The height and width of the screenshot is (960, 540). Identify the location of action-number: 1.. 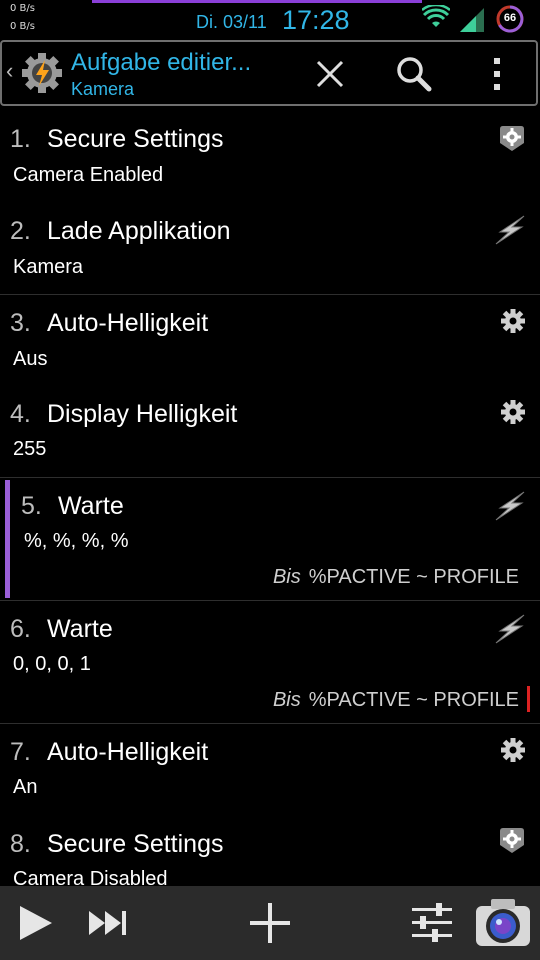
(20, 139).